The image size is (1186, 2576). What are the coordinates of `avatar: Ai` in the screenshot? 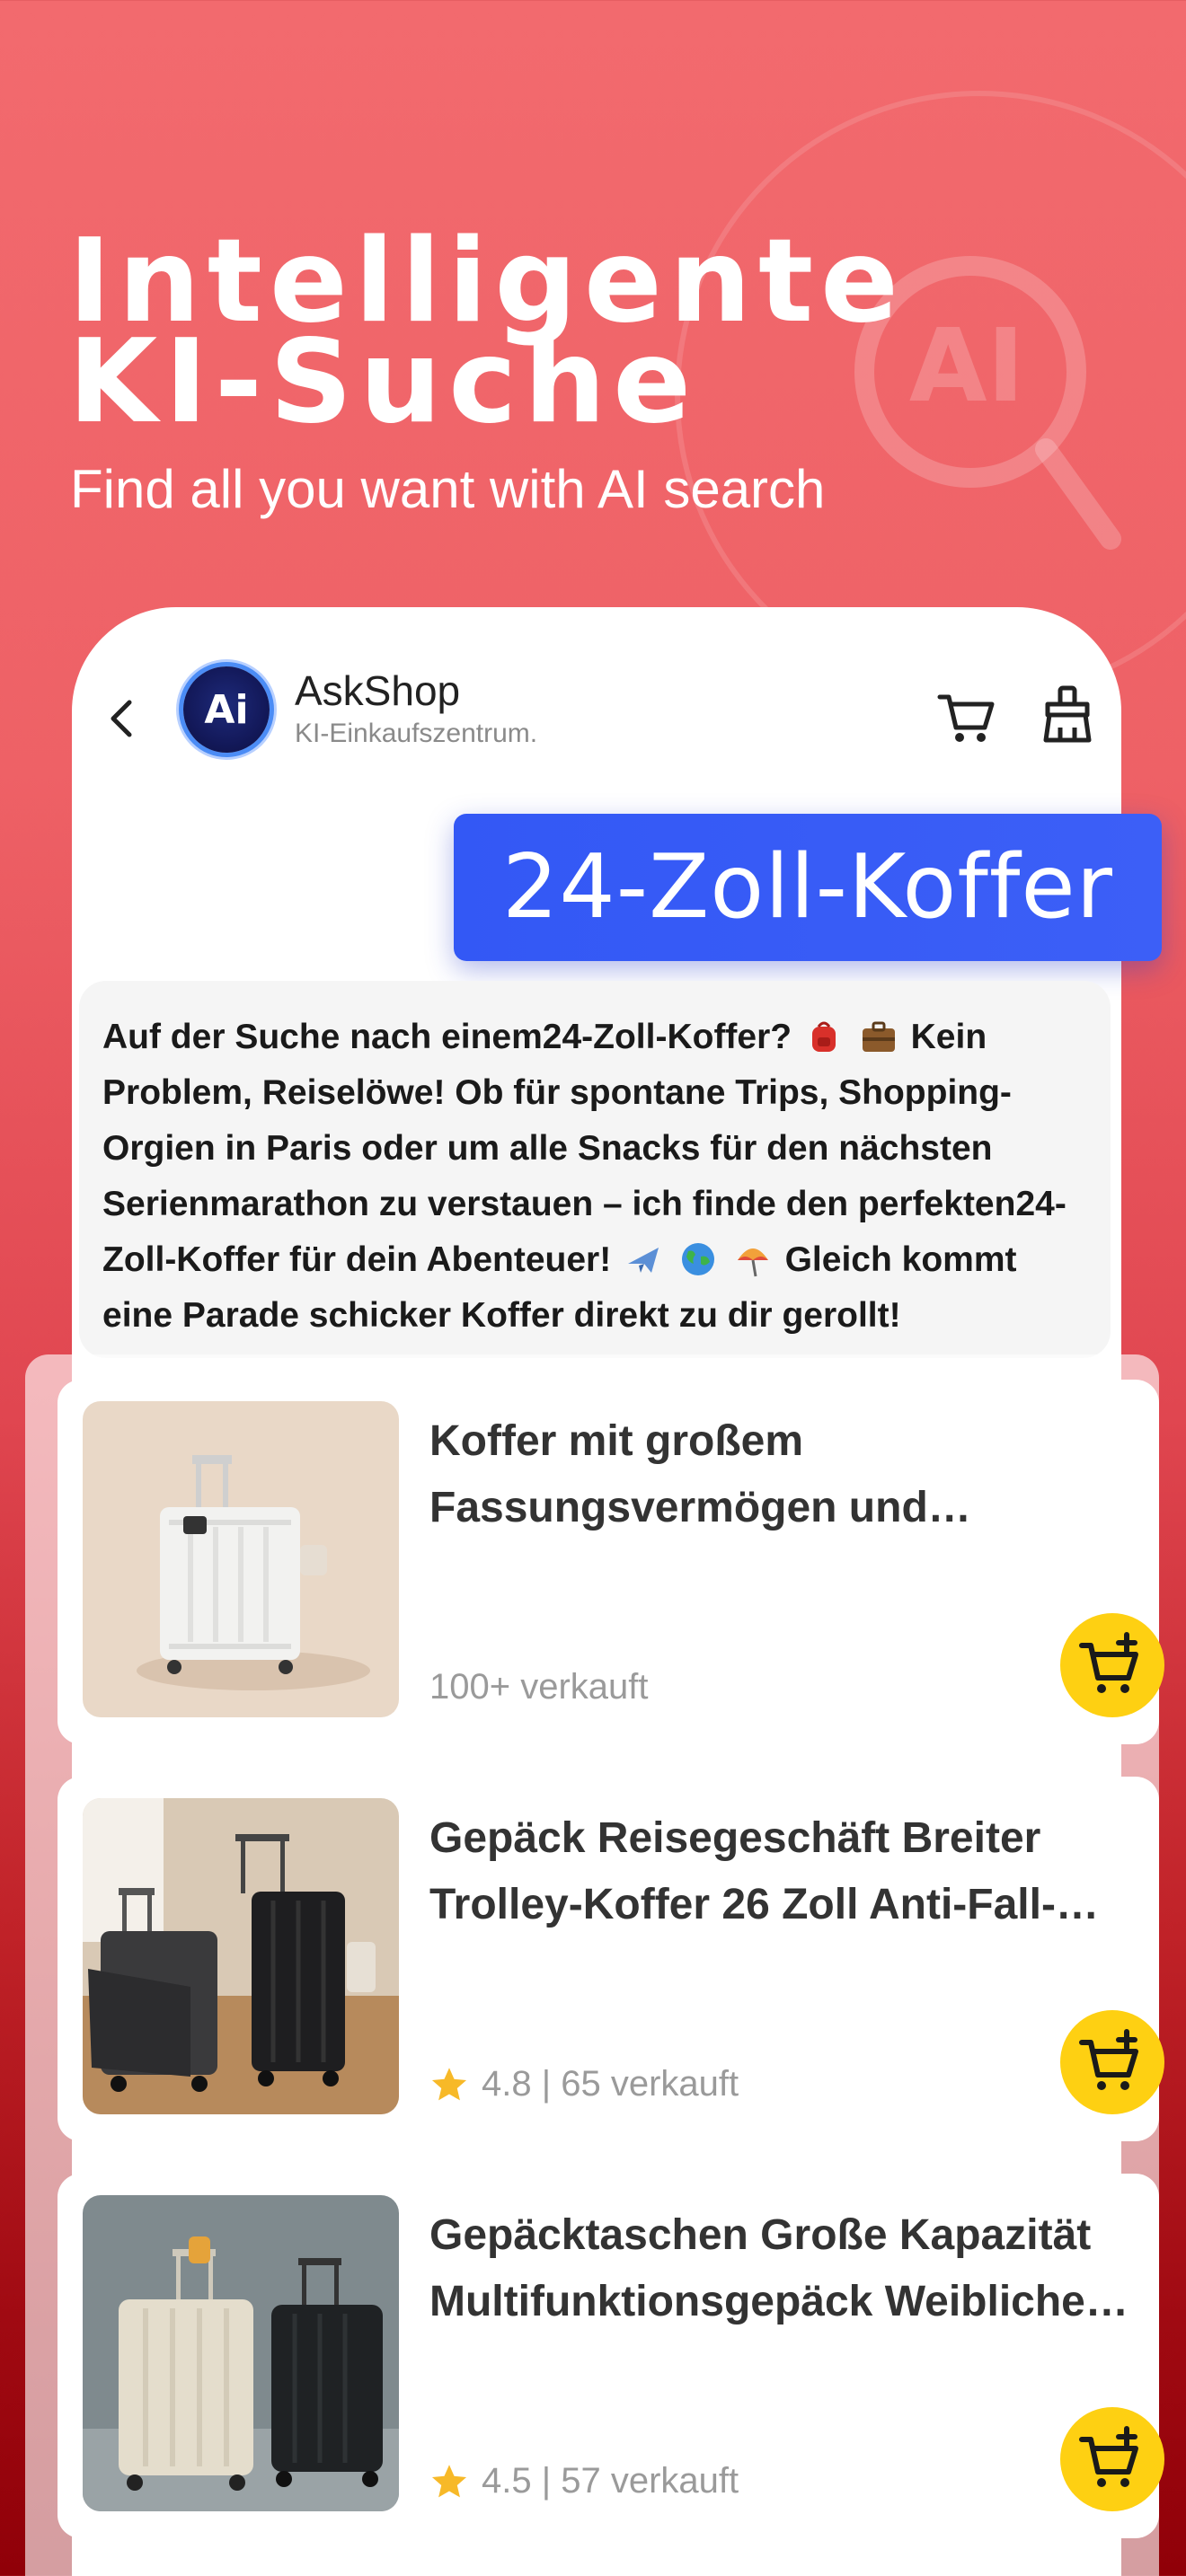 It's located at (226, 709).